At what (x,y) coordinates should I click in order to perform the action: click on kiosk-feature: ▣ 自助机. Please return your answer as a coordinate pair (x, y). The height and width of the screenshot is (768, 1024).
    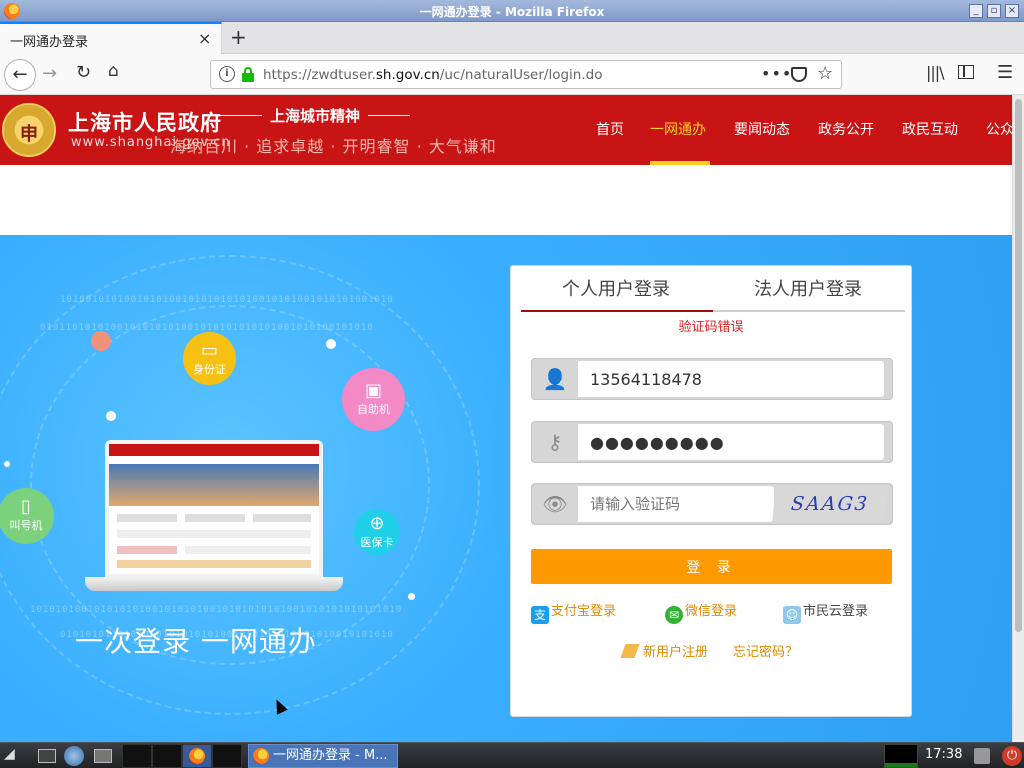
    Looking at the image, I should click on (373, 399).